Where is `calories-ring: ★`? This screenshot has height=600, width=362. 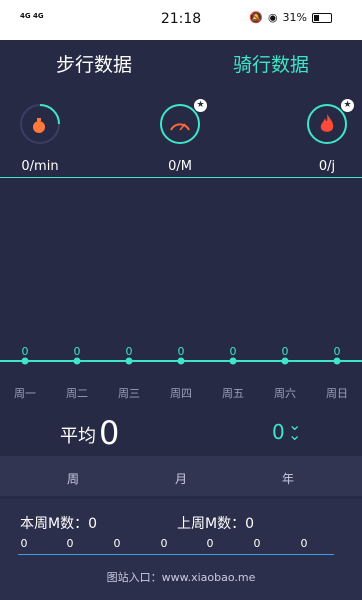 calories-ring: ★ is located at coordinates (330, 122).